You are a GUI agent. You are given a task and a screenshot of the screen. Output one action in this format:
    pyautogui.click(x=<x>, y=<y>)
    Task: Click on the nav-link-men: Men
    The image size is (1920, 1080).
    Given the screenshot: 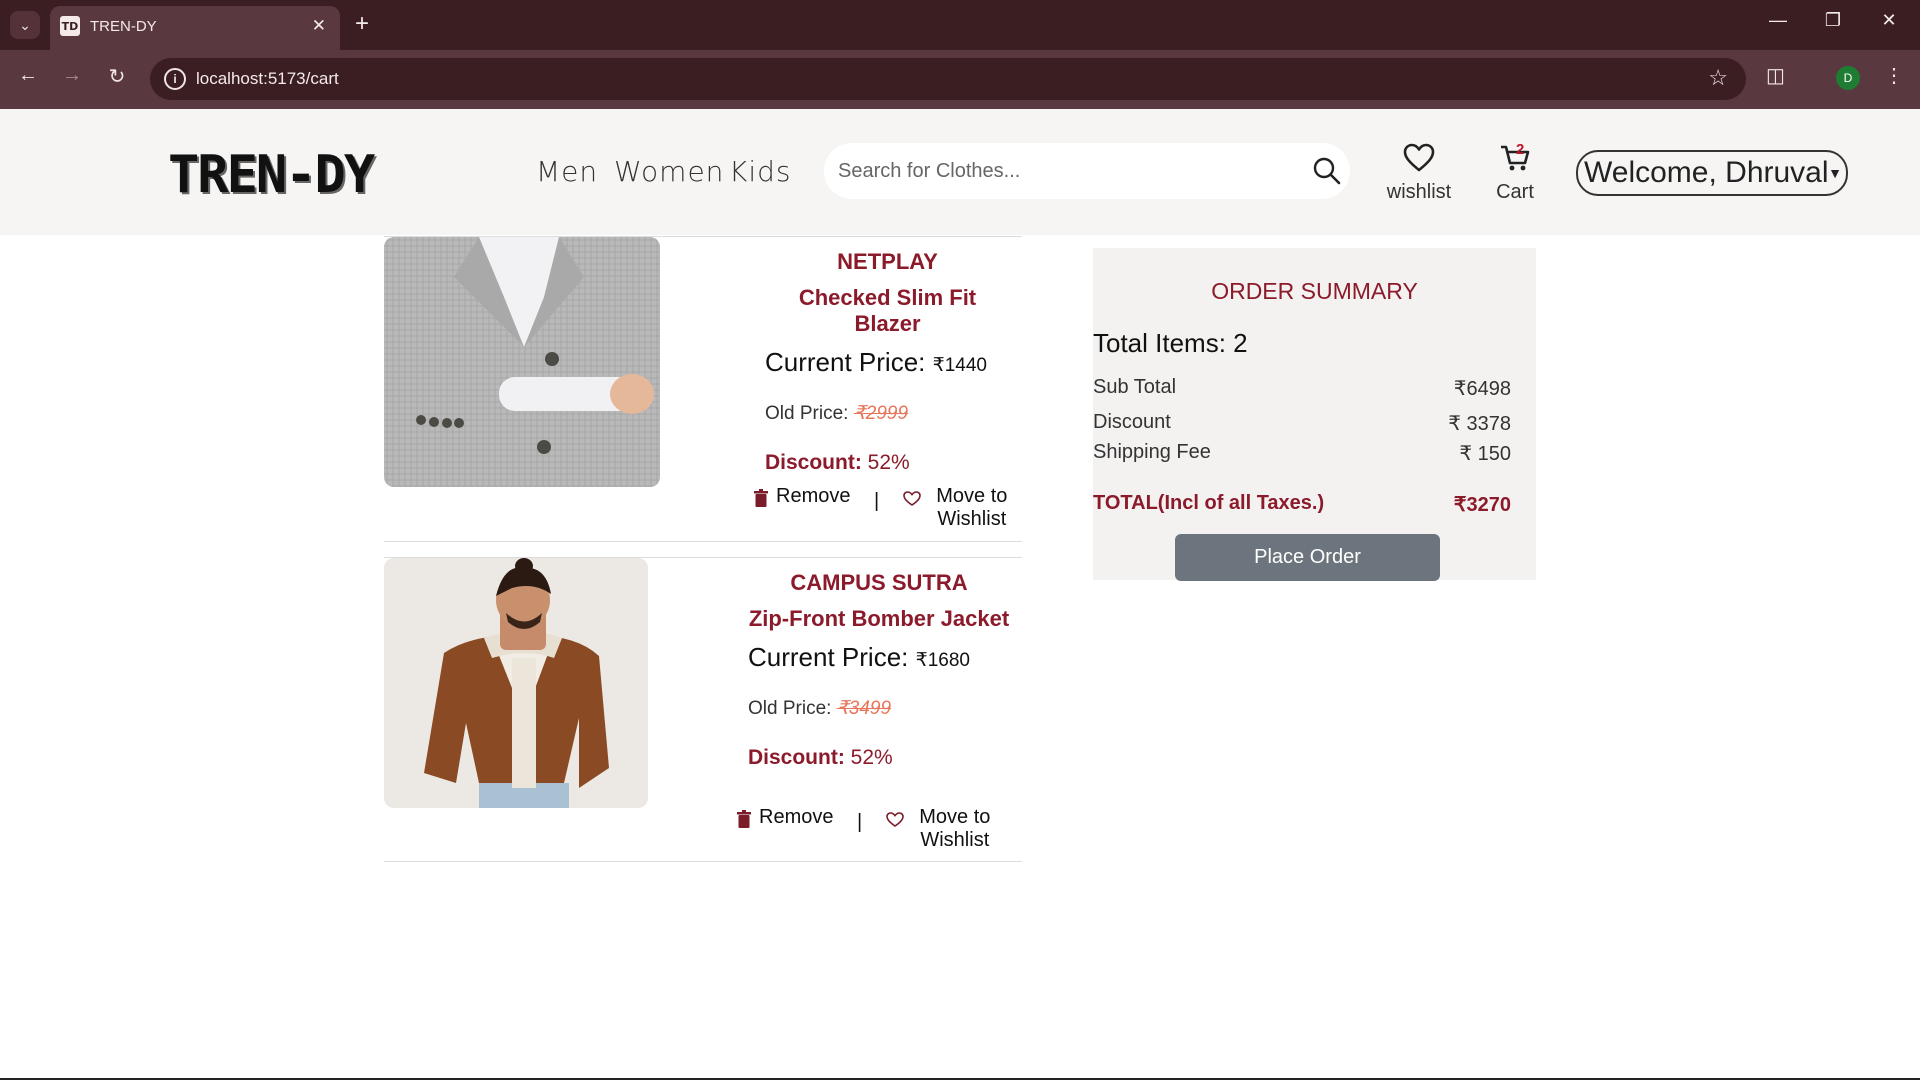 What is the action you would take?
    pyautogui.click(x=567, y=171)
    